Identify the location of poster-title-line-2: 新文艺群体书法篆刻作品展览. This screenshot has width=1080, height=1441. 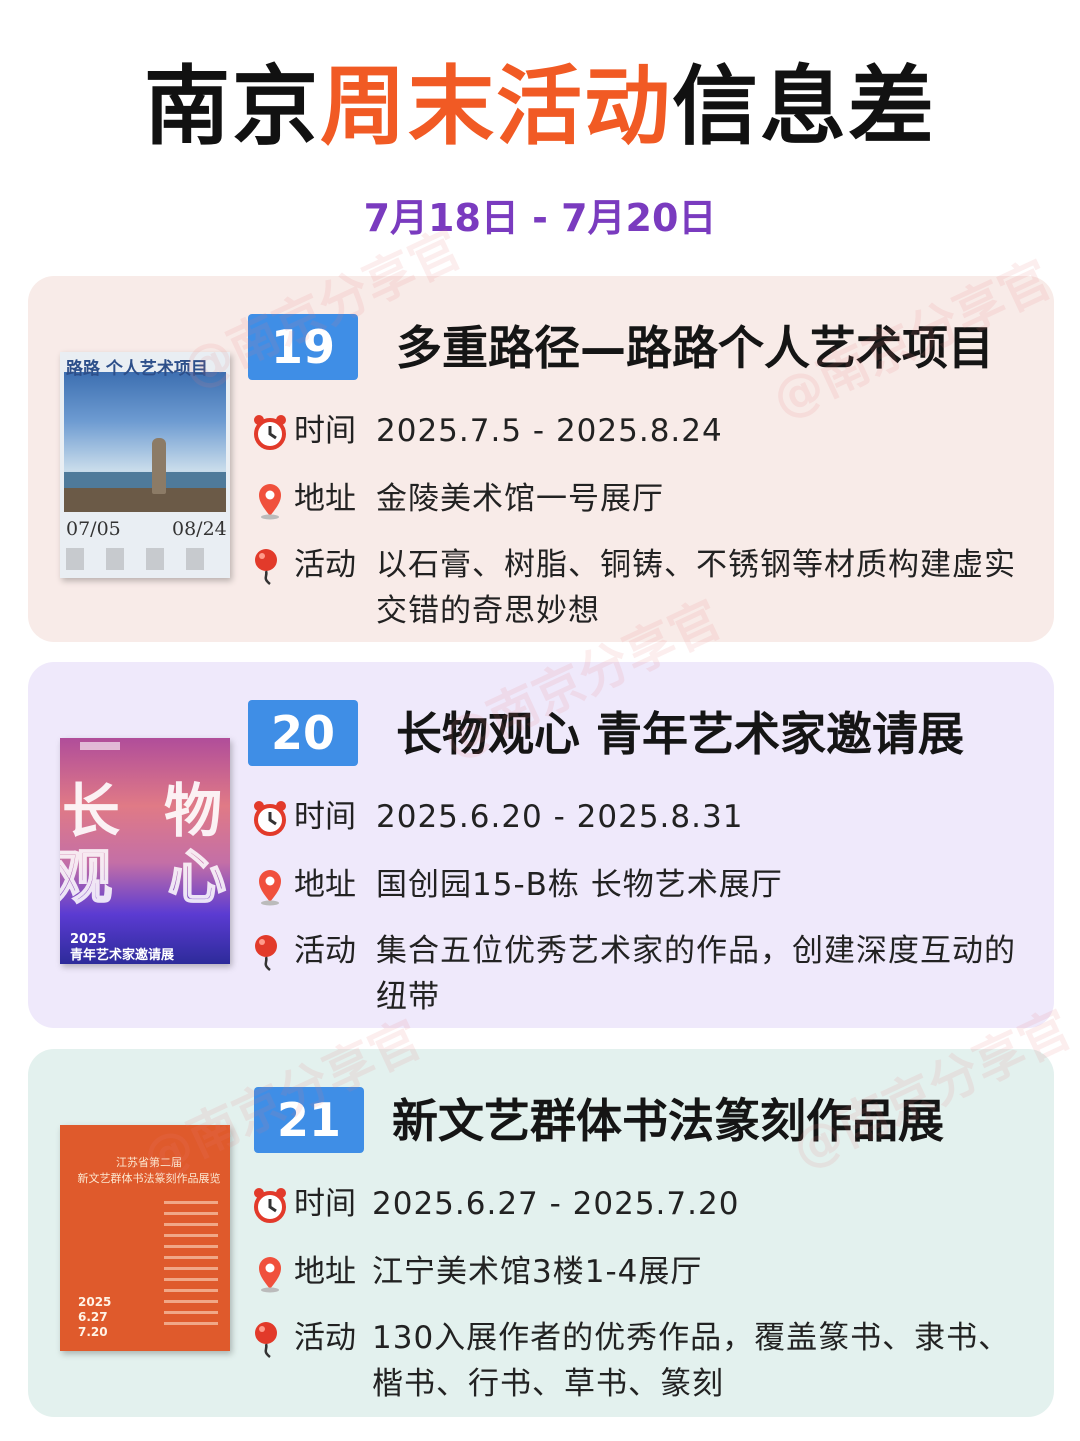
(149, 1178).